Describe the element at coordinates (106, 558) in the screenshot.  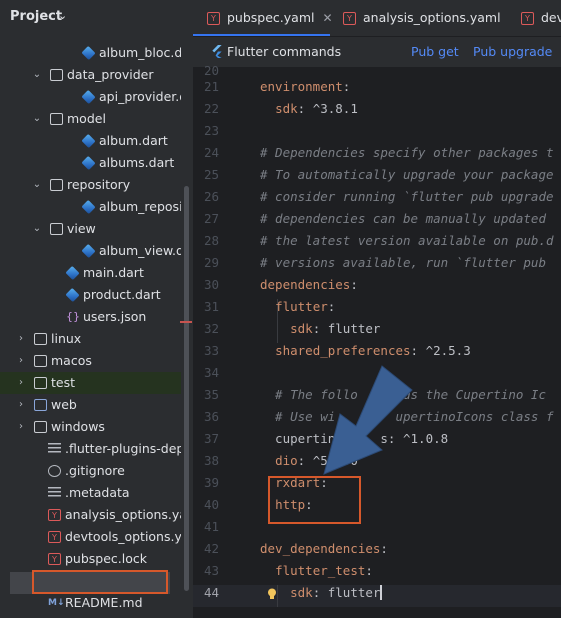
I see `tree-item-label: pubspec.lock` at that location.